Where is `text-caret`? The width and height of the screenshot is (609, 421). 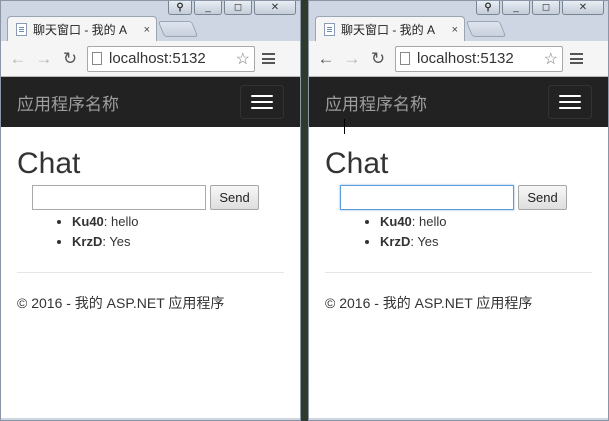
text-caret is located at coordinates (344, 126).